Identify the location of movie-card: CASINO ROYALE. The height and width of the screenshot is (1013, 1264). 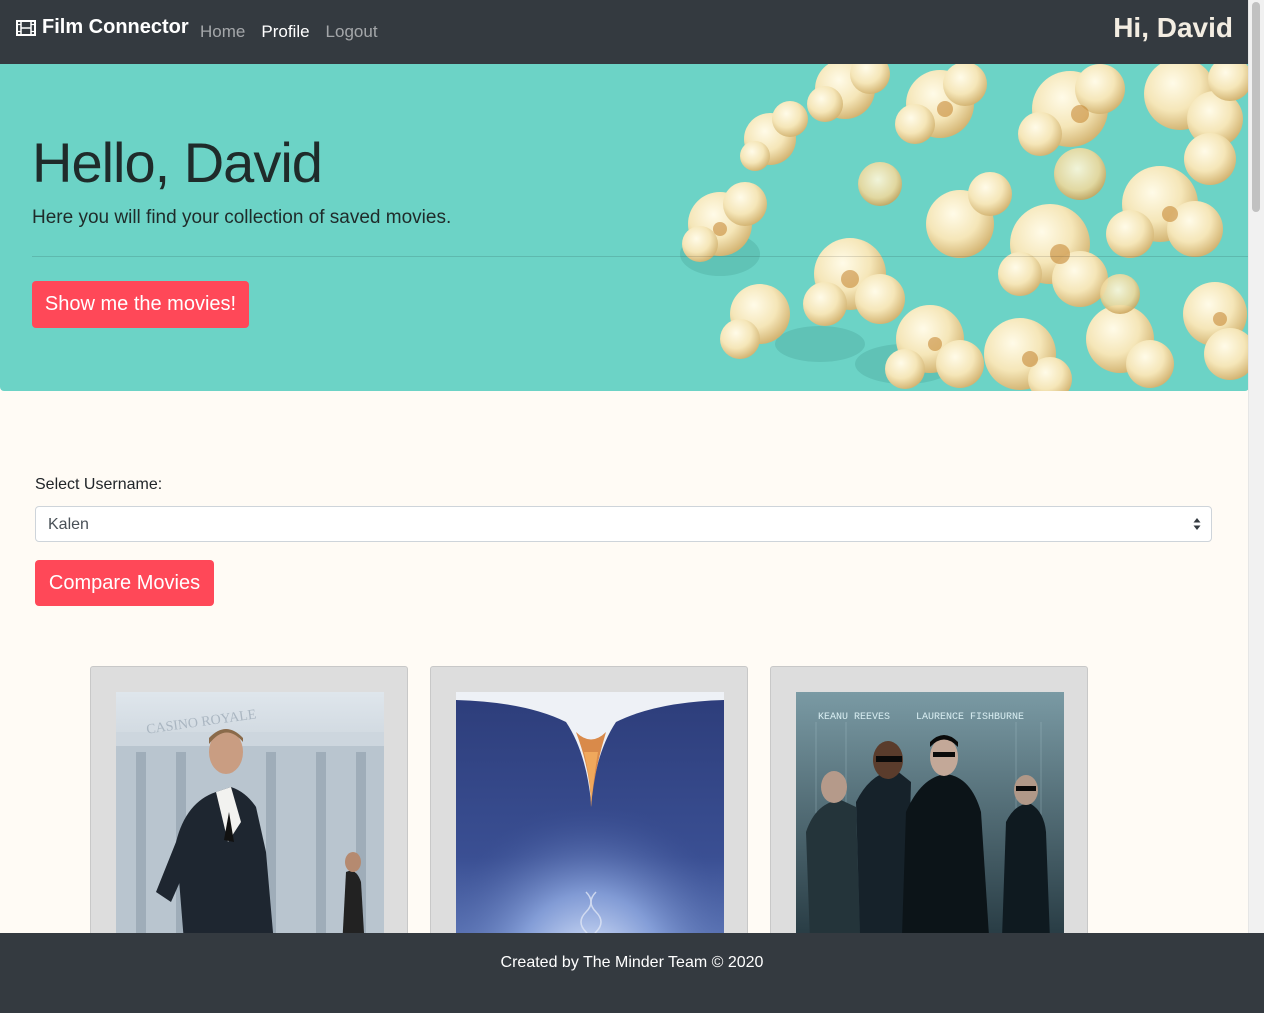
(249, 816).